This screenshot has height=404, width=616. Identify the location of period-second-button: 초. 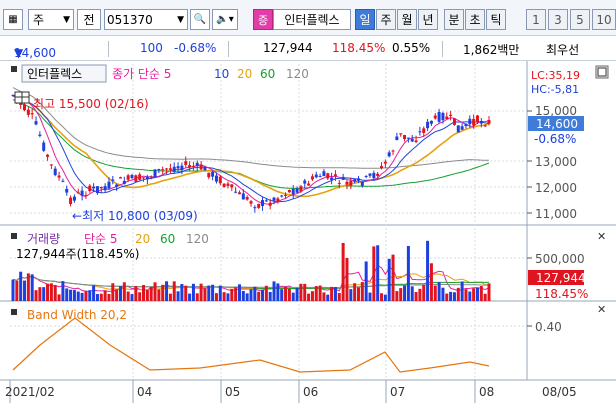
(475, 19).